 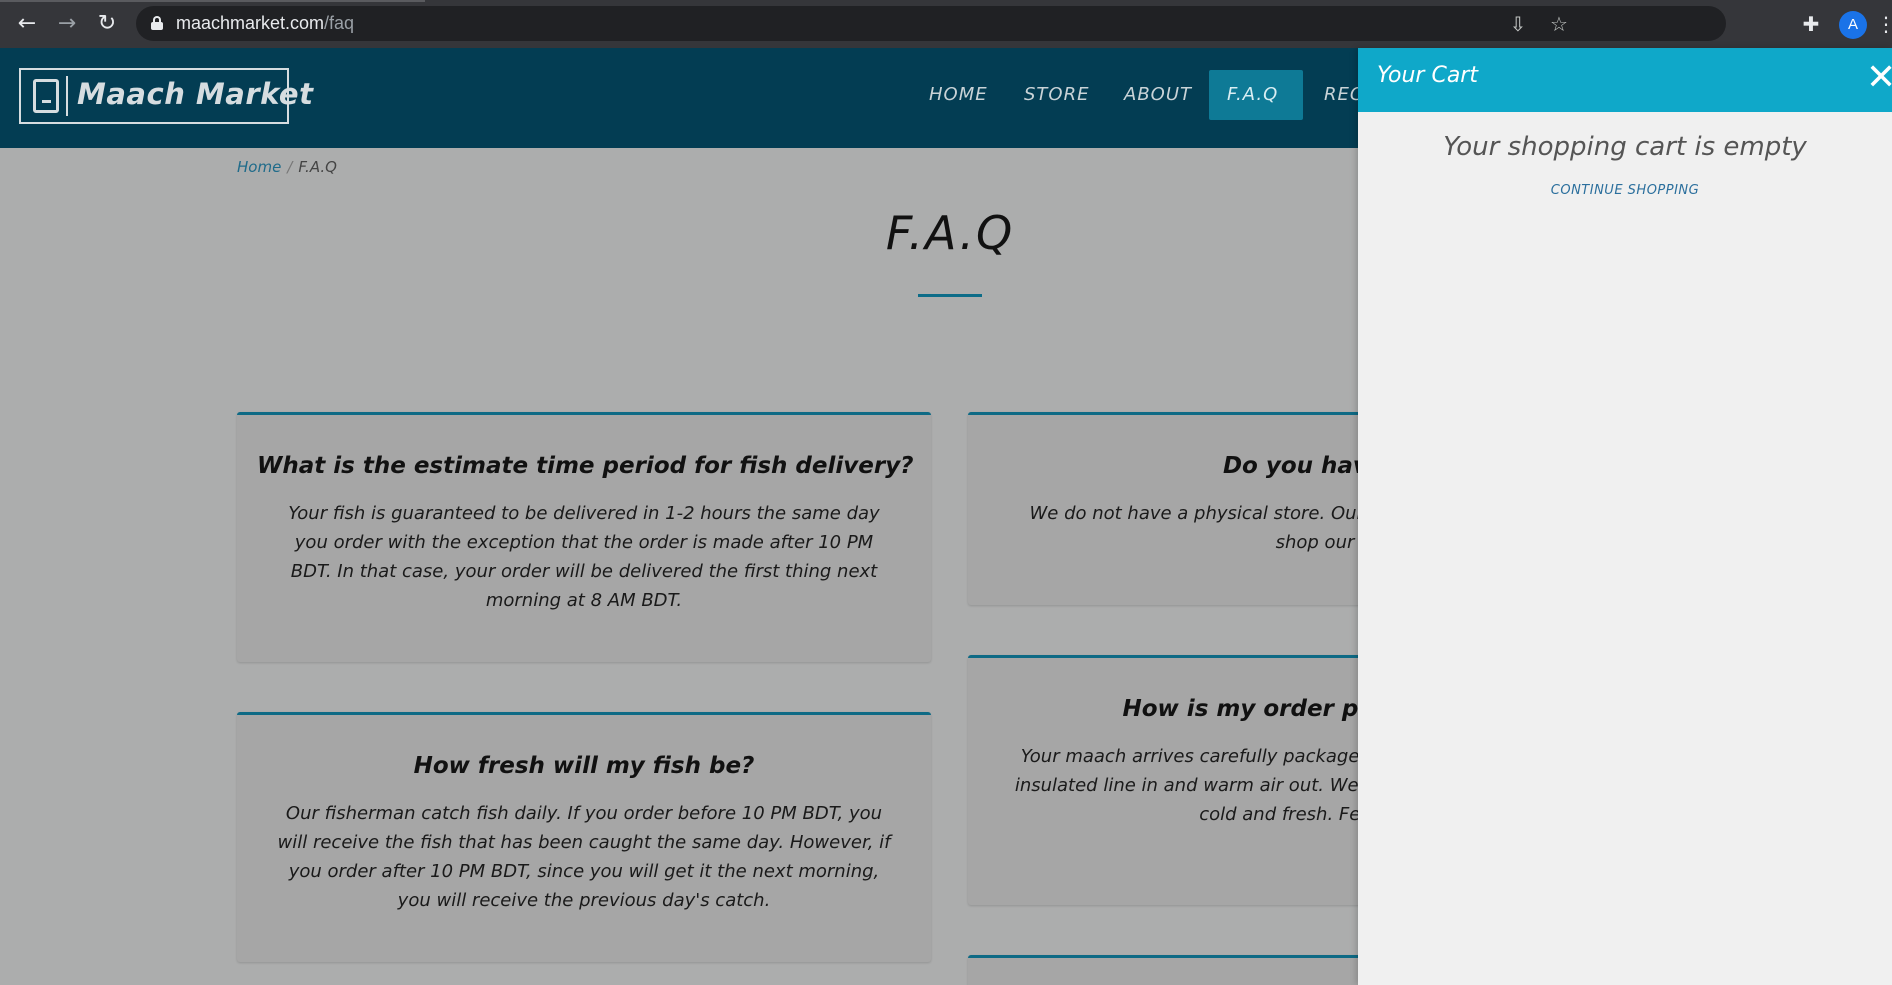 I want to click on cart-empty-message: Your shopping cart is empty, so click(x=1625, y=147).